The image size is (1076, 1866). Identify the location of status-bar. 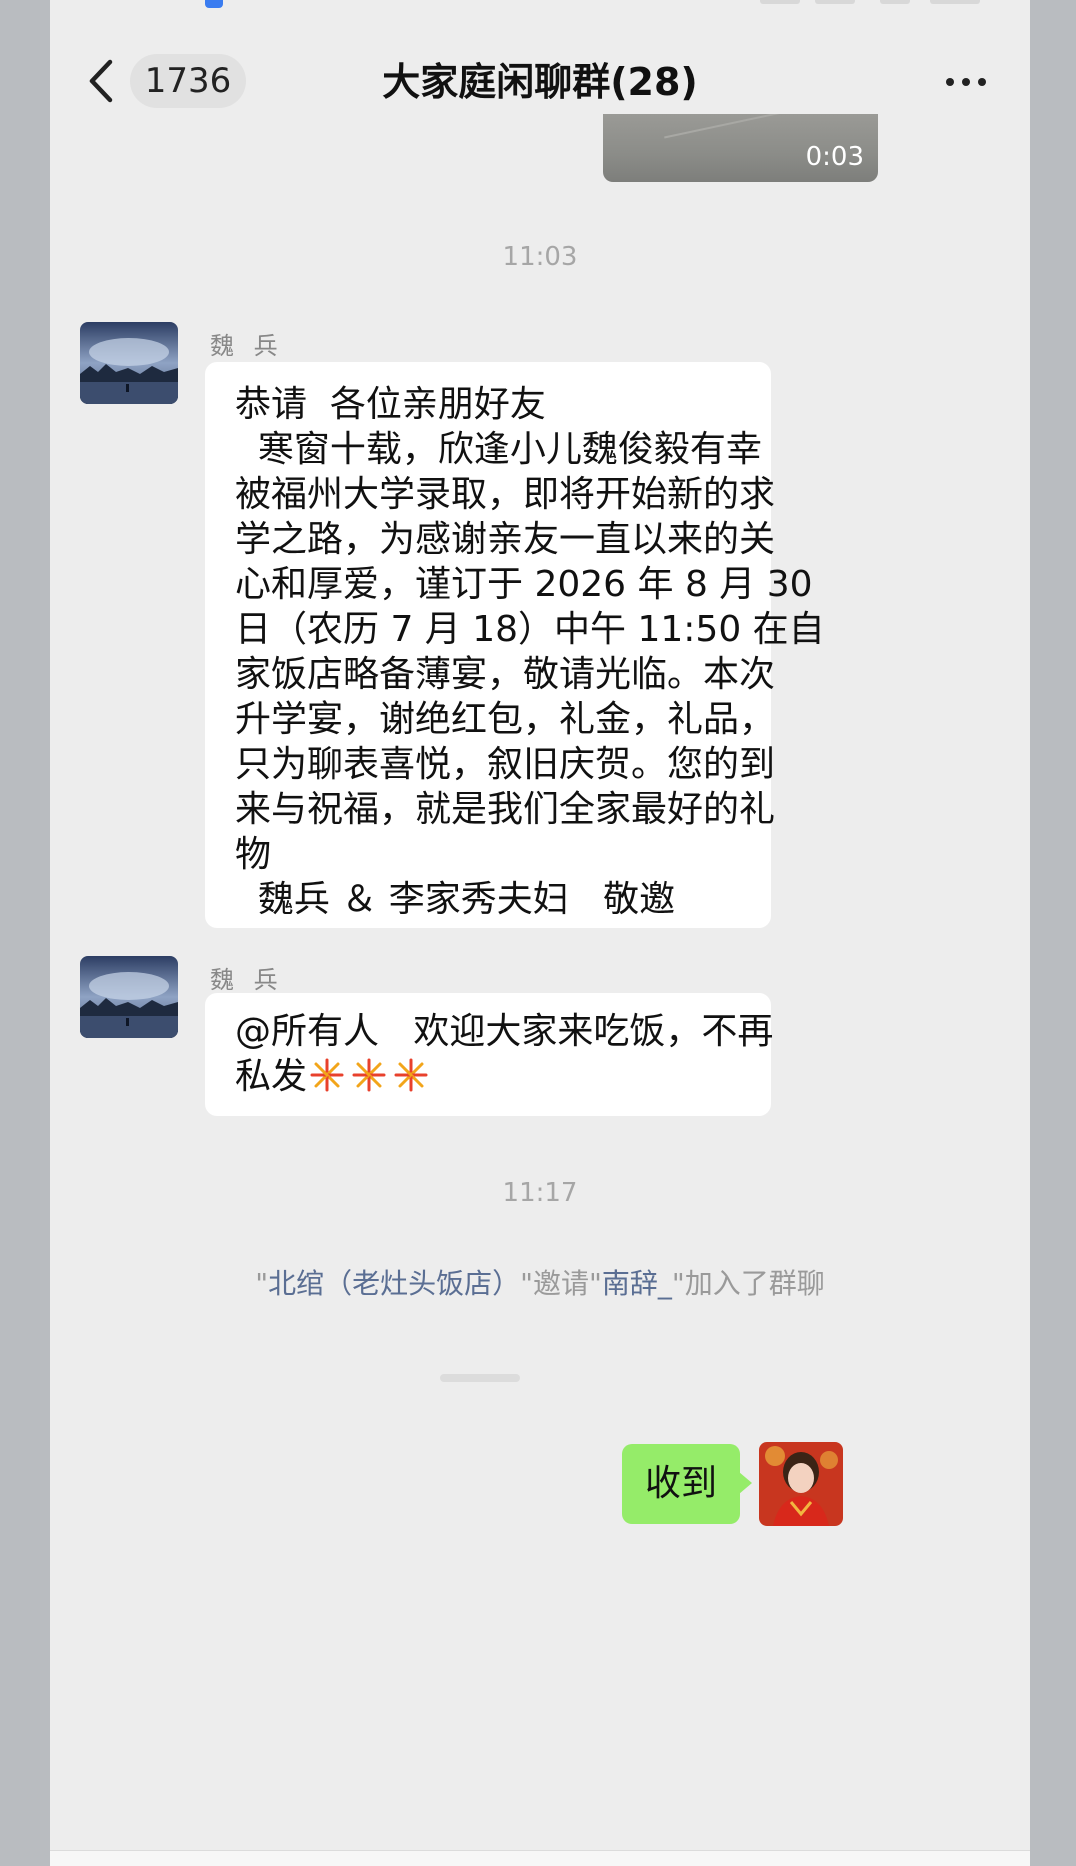
(540, 9).